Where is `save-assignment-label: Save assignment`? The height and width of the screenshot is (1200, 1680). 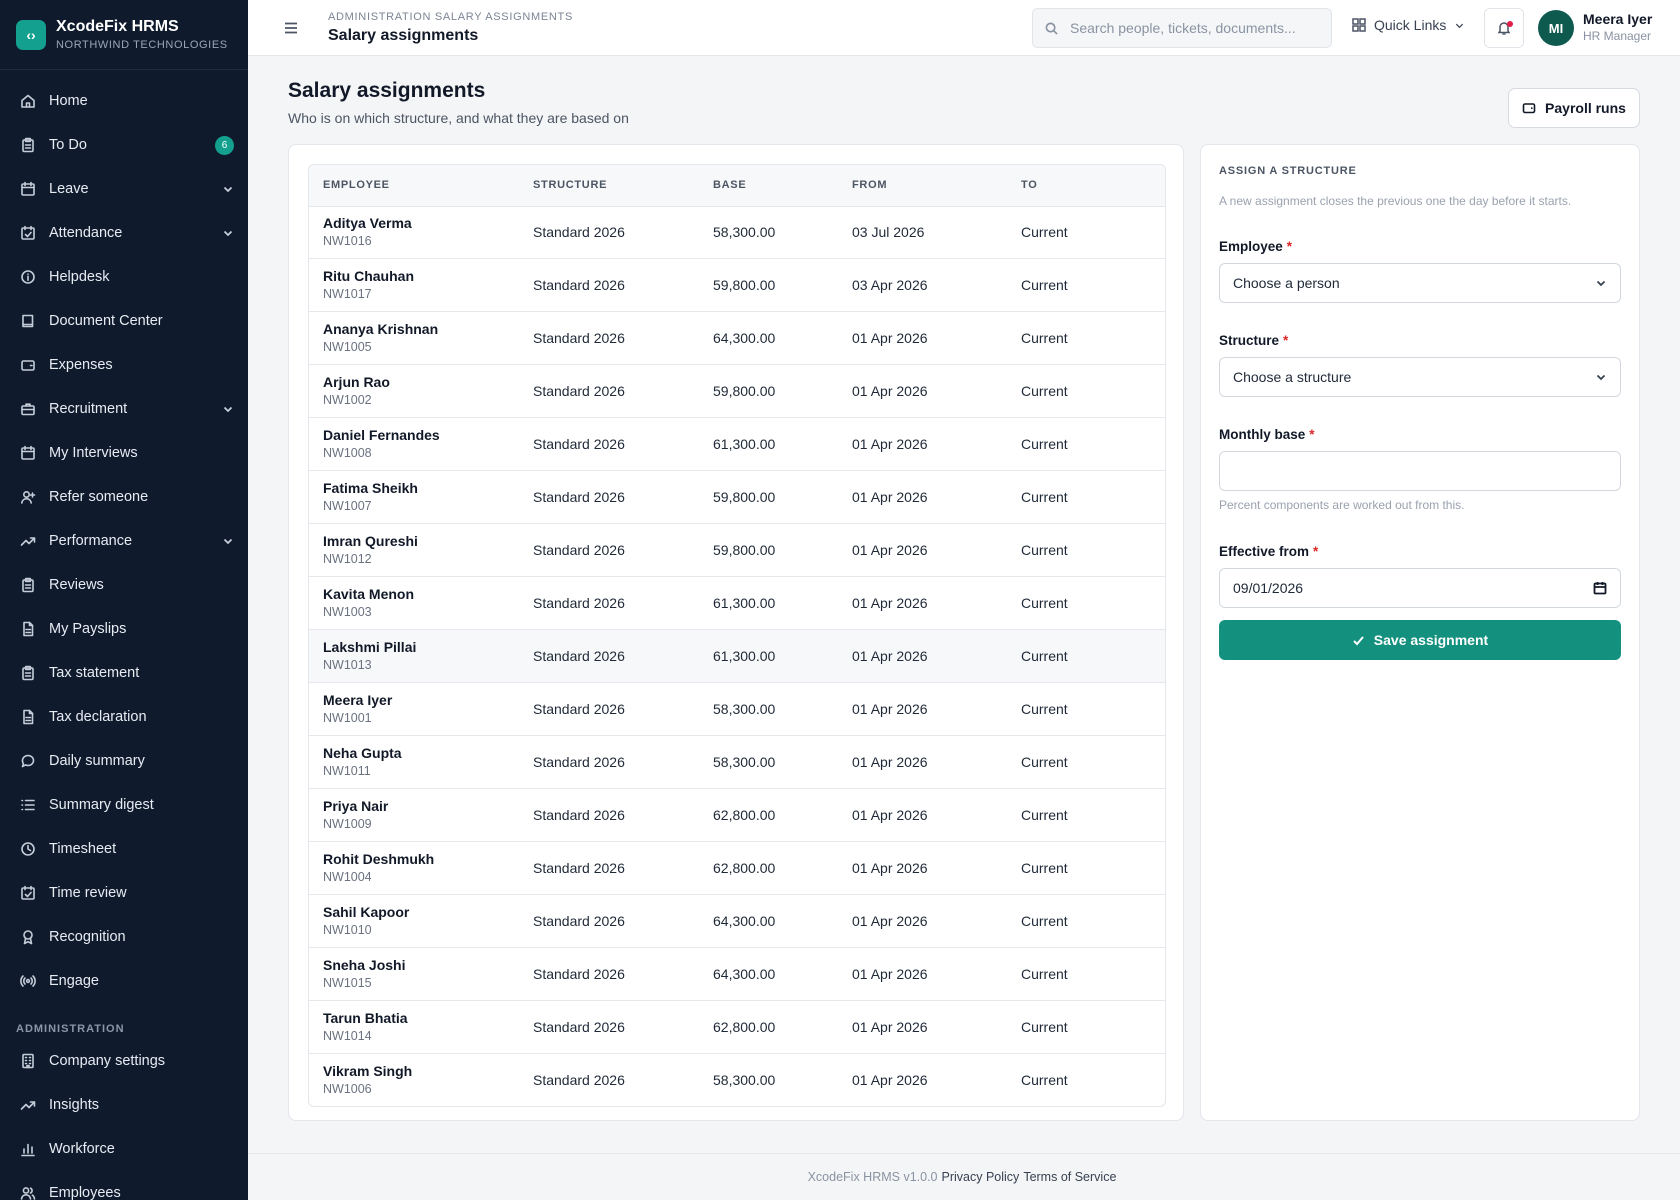 save-assignment-label: Save assignment is located at coordinates (1431, 640).